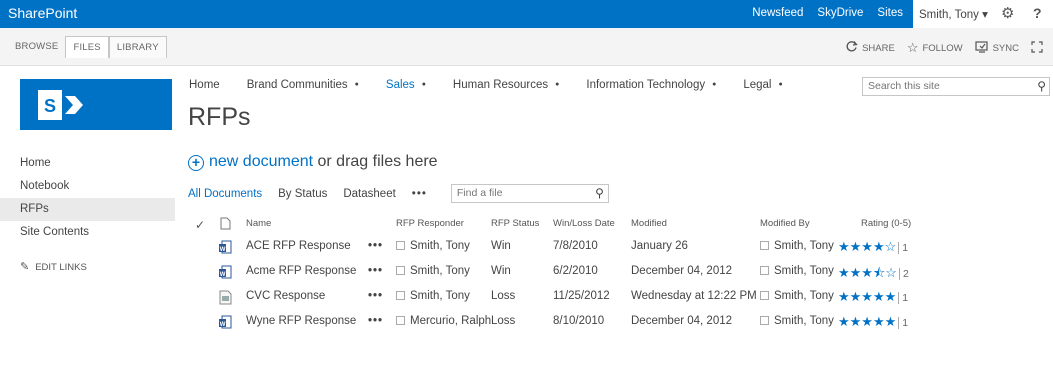 Image resolution: width=1053 pixels, height=386 pixels. I want to click on select-all-checkmark-icon: ✓, so click(200, 225).